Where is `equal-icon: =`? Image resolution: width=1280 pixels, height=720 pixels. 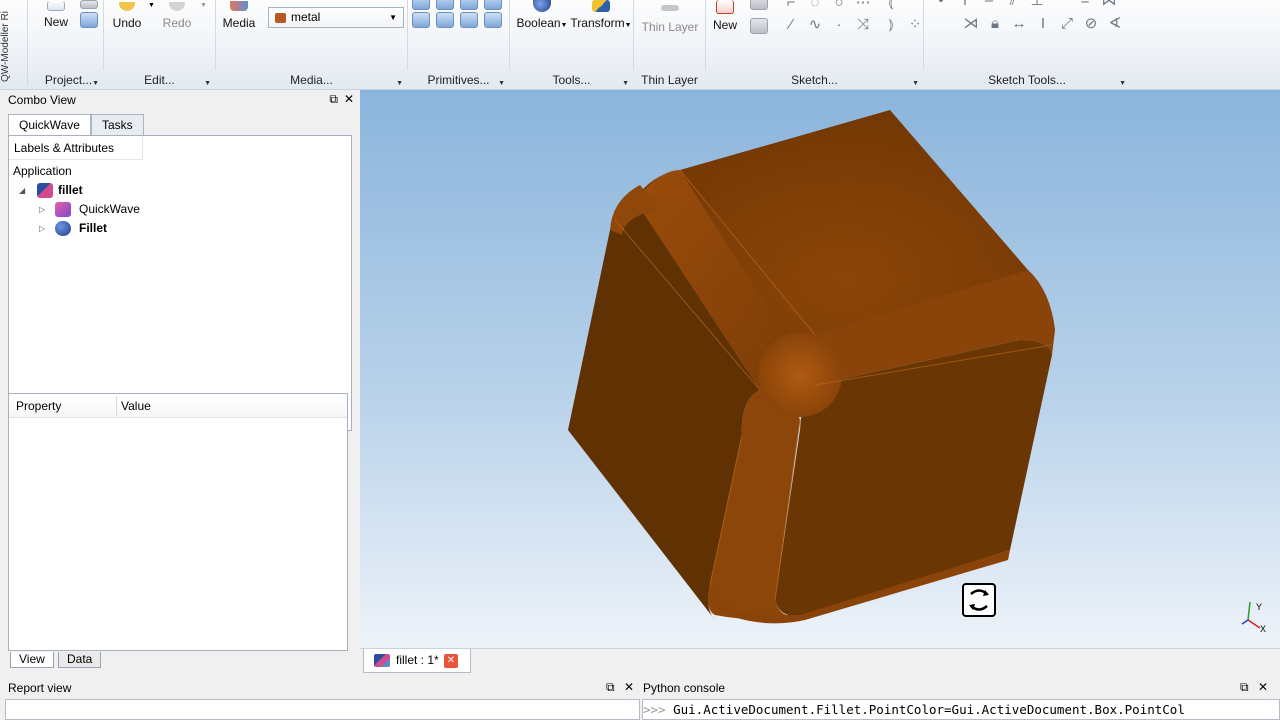
equal-icon: = is located at coordinates (1085, 5).